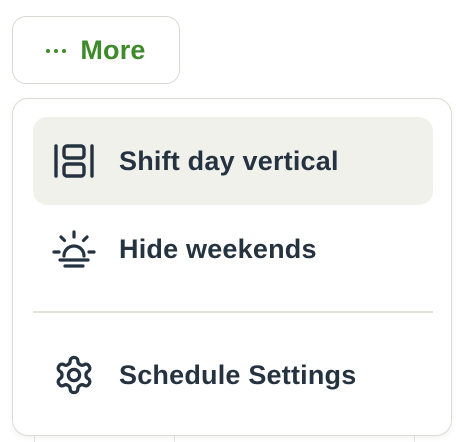 Image resolution: width=456 pixels, height=442 pixels. I want to click on menu-item-label: Schedule Settings, so click(238, 374).